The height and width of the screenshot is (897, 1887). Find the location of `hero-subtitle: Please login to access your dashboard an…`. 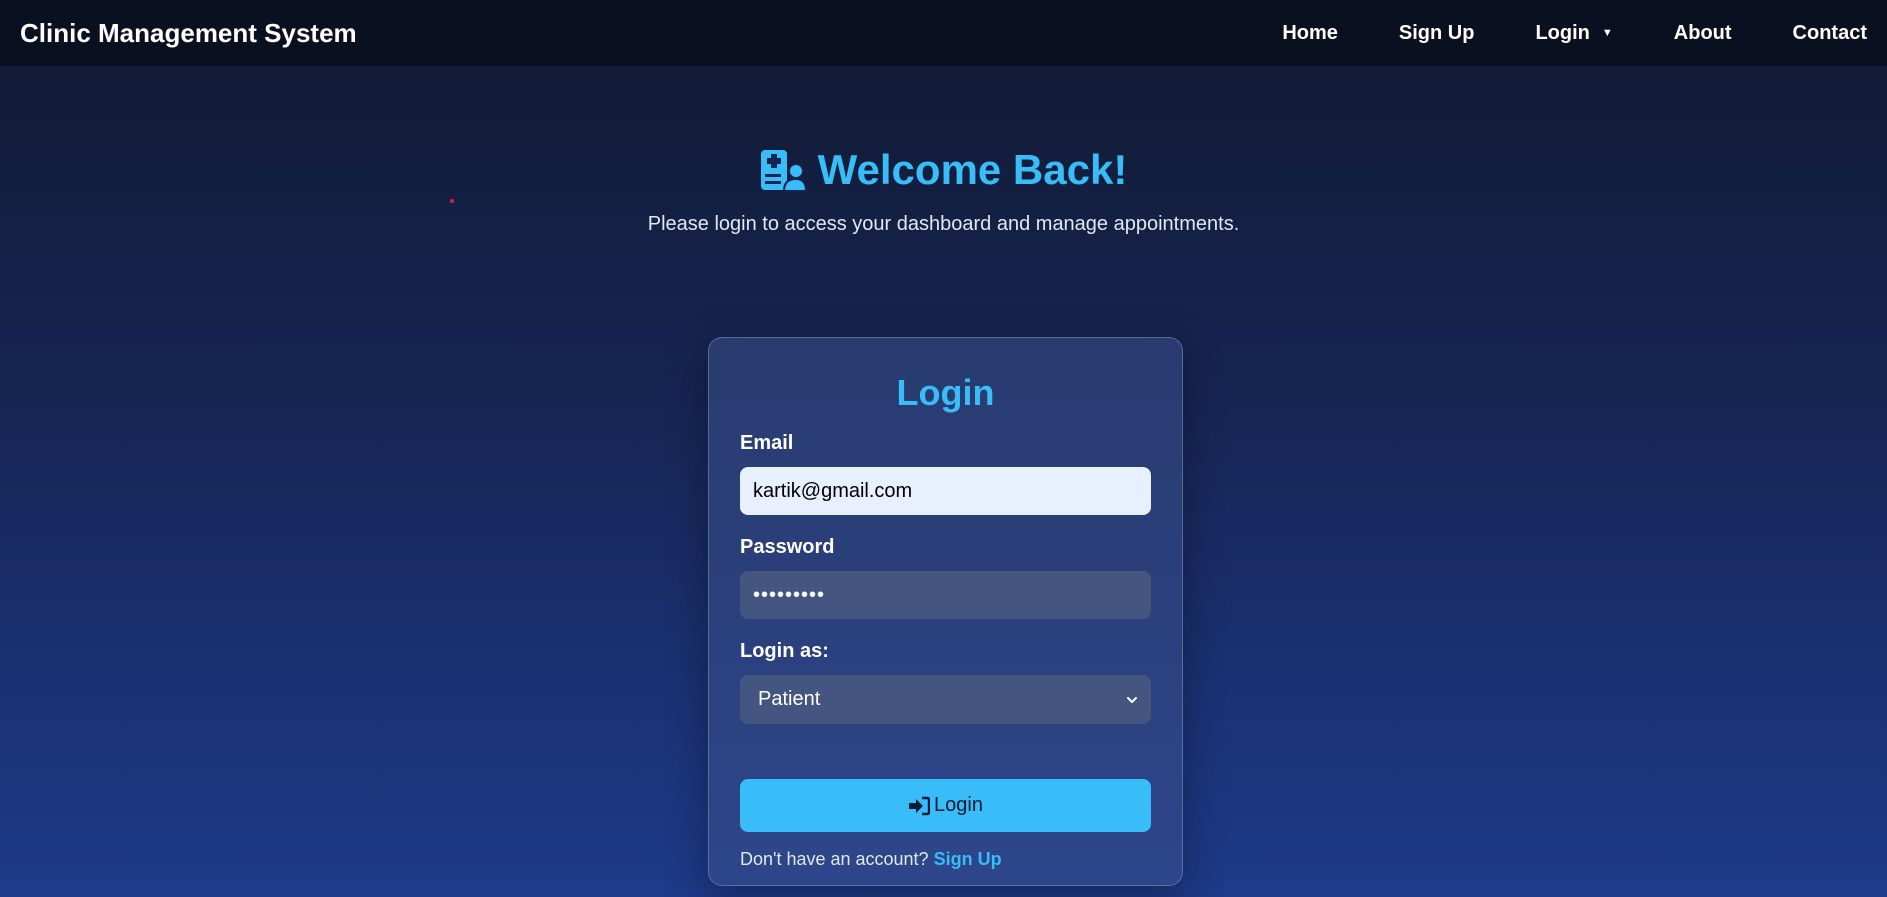

hero-subtitle: Please login to access your dashboard an… is located at coordinates (943, 224).